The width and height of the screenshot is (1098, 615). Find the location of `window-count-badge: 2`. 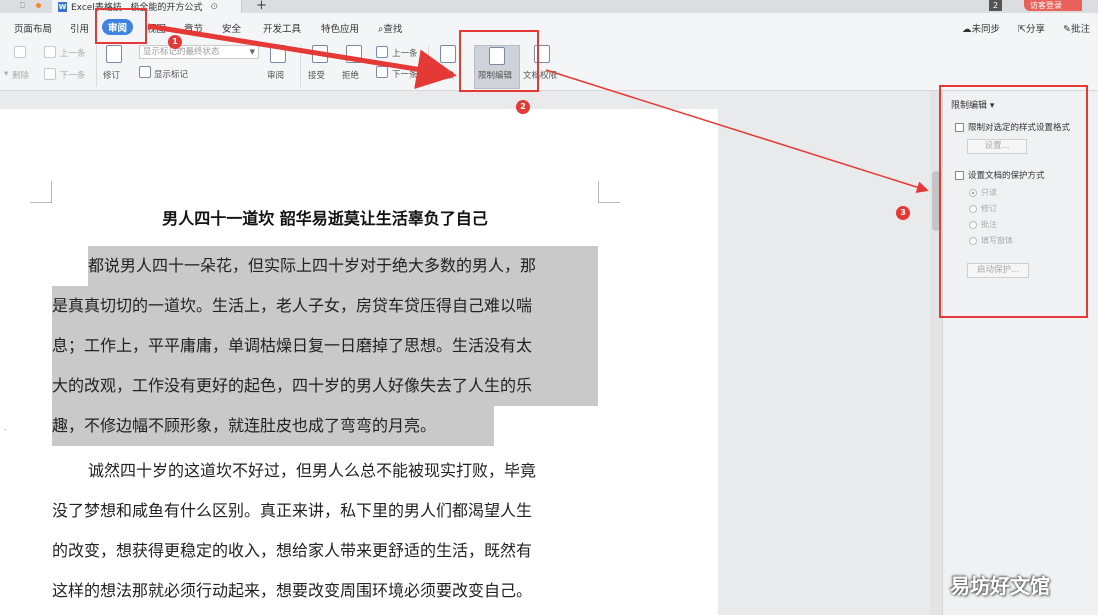

window-count-badge: 2 is located at coordinates (995, 5).